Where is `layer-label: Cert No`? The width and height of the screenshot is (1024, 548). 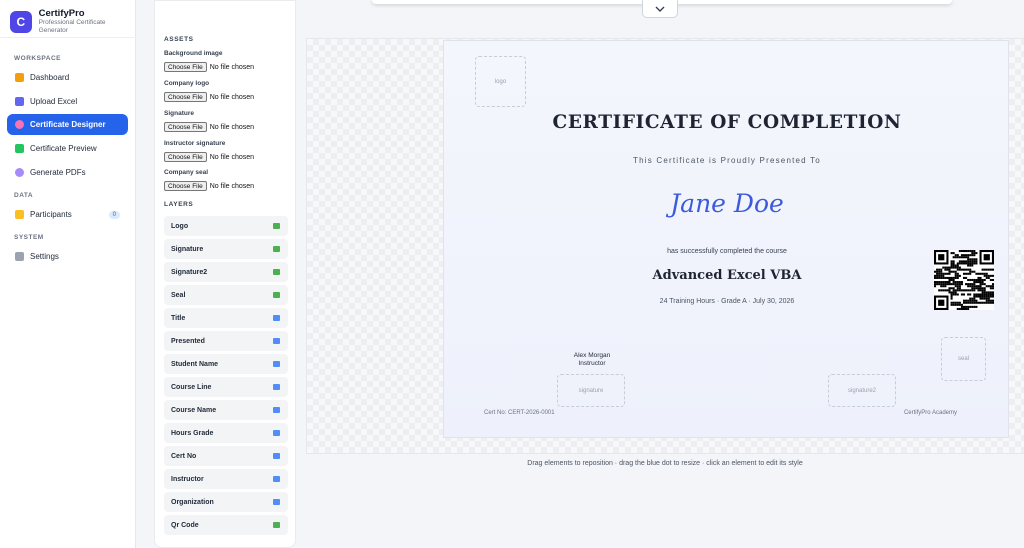
layer-label: Cert No is located at coordinates (184, 456).